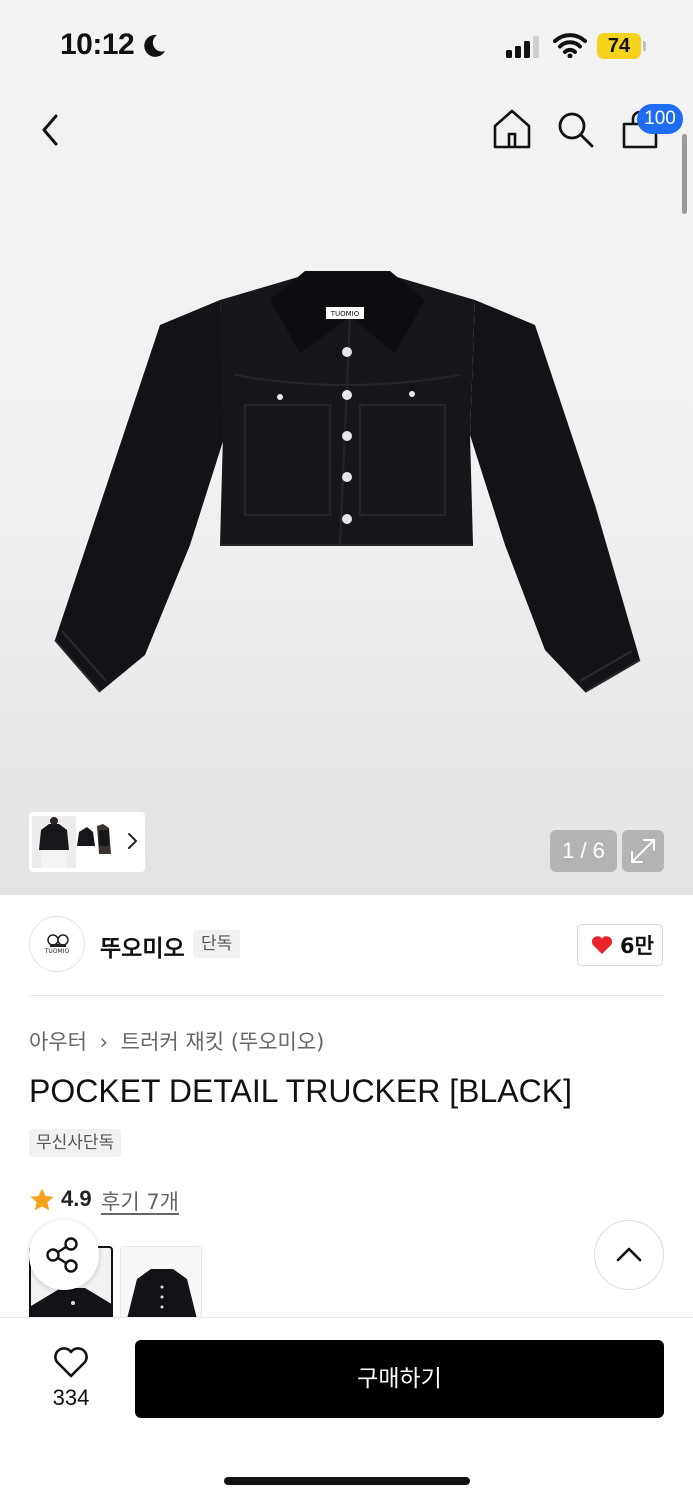 The height and width of the screenshot is (1501, 693). Describe the element at coordinates (58, 1042) in the screenshot. I see `breadcrumb-category: 아우터` at that location.